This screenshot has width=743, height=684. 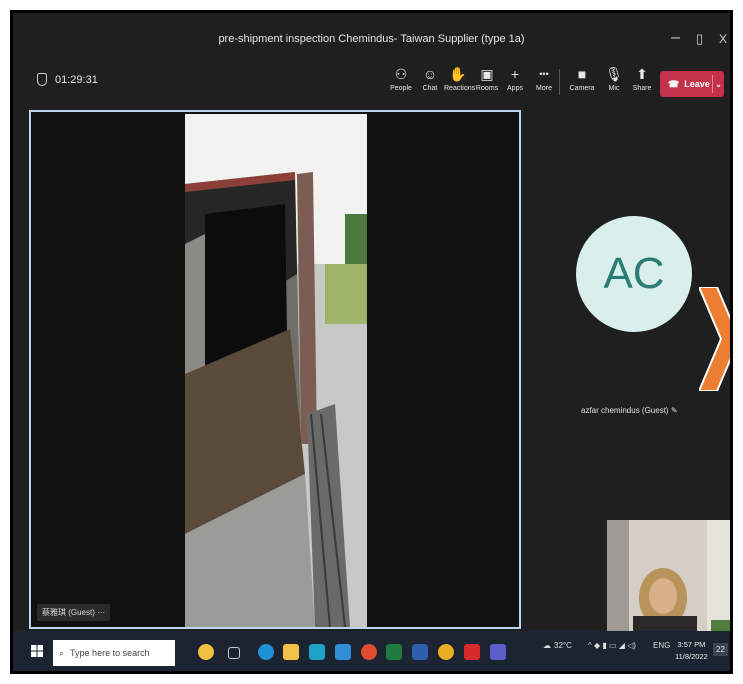 What do you see at coordinates (76, 79) in the screenshot?
I see `timer-text: 01:29:31` at bounding box center [76, 79].